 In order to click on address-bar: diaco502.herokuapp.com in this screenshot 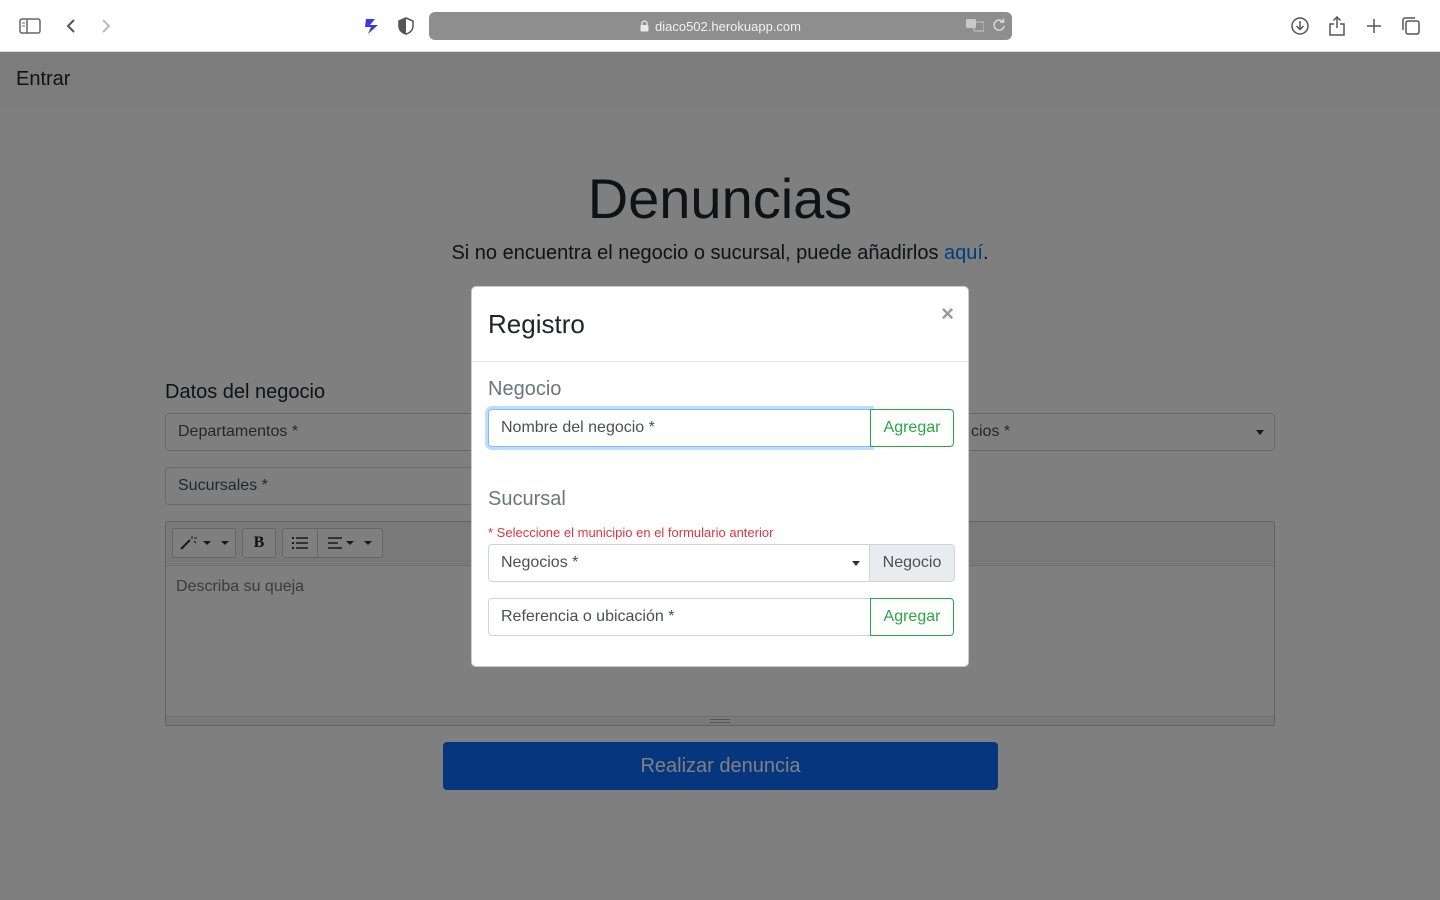, I will do `click(720, 26)`.